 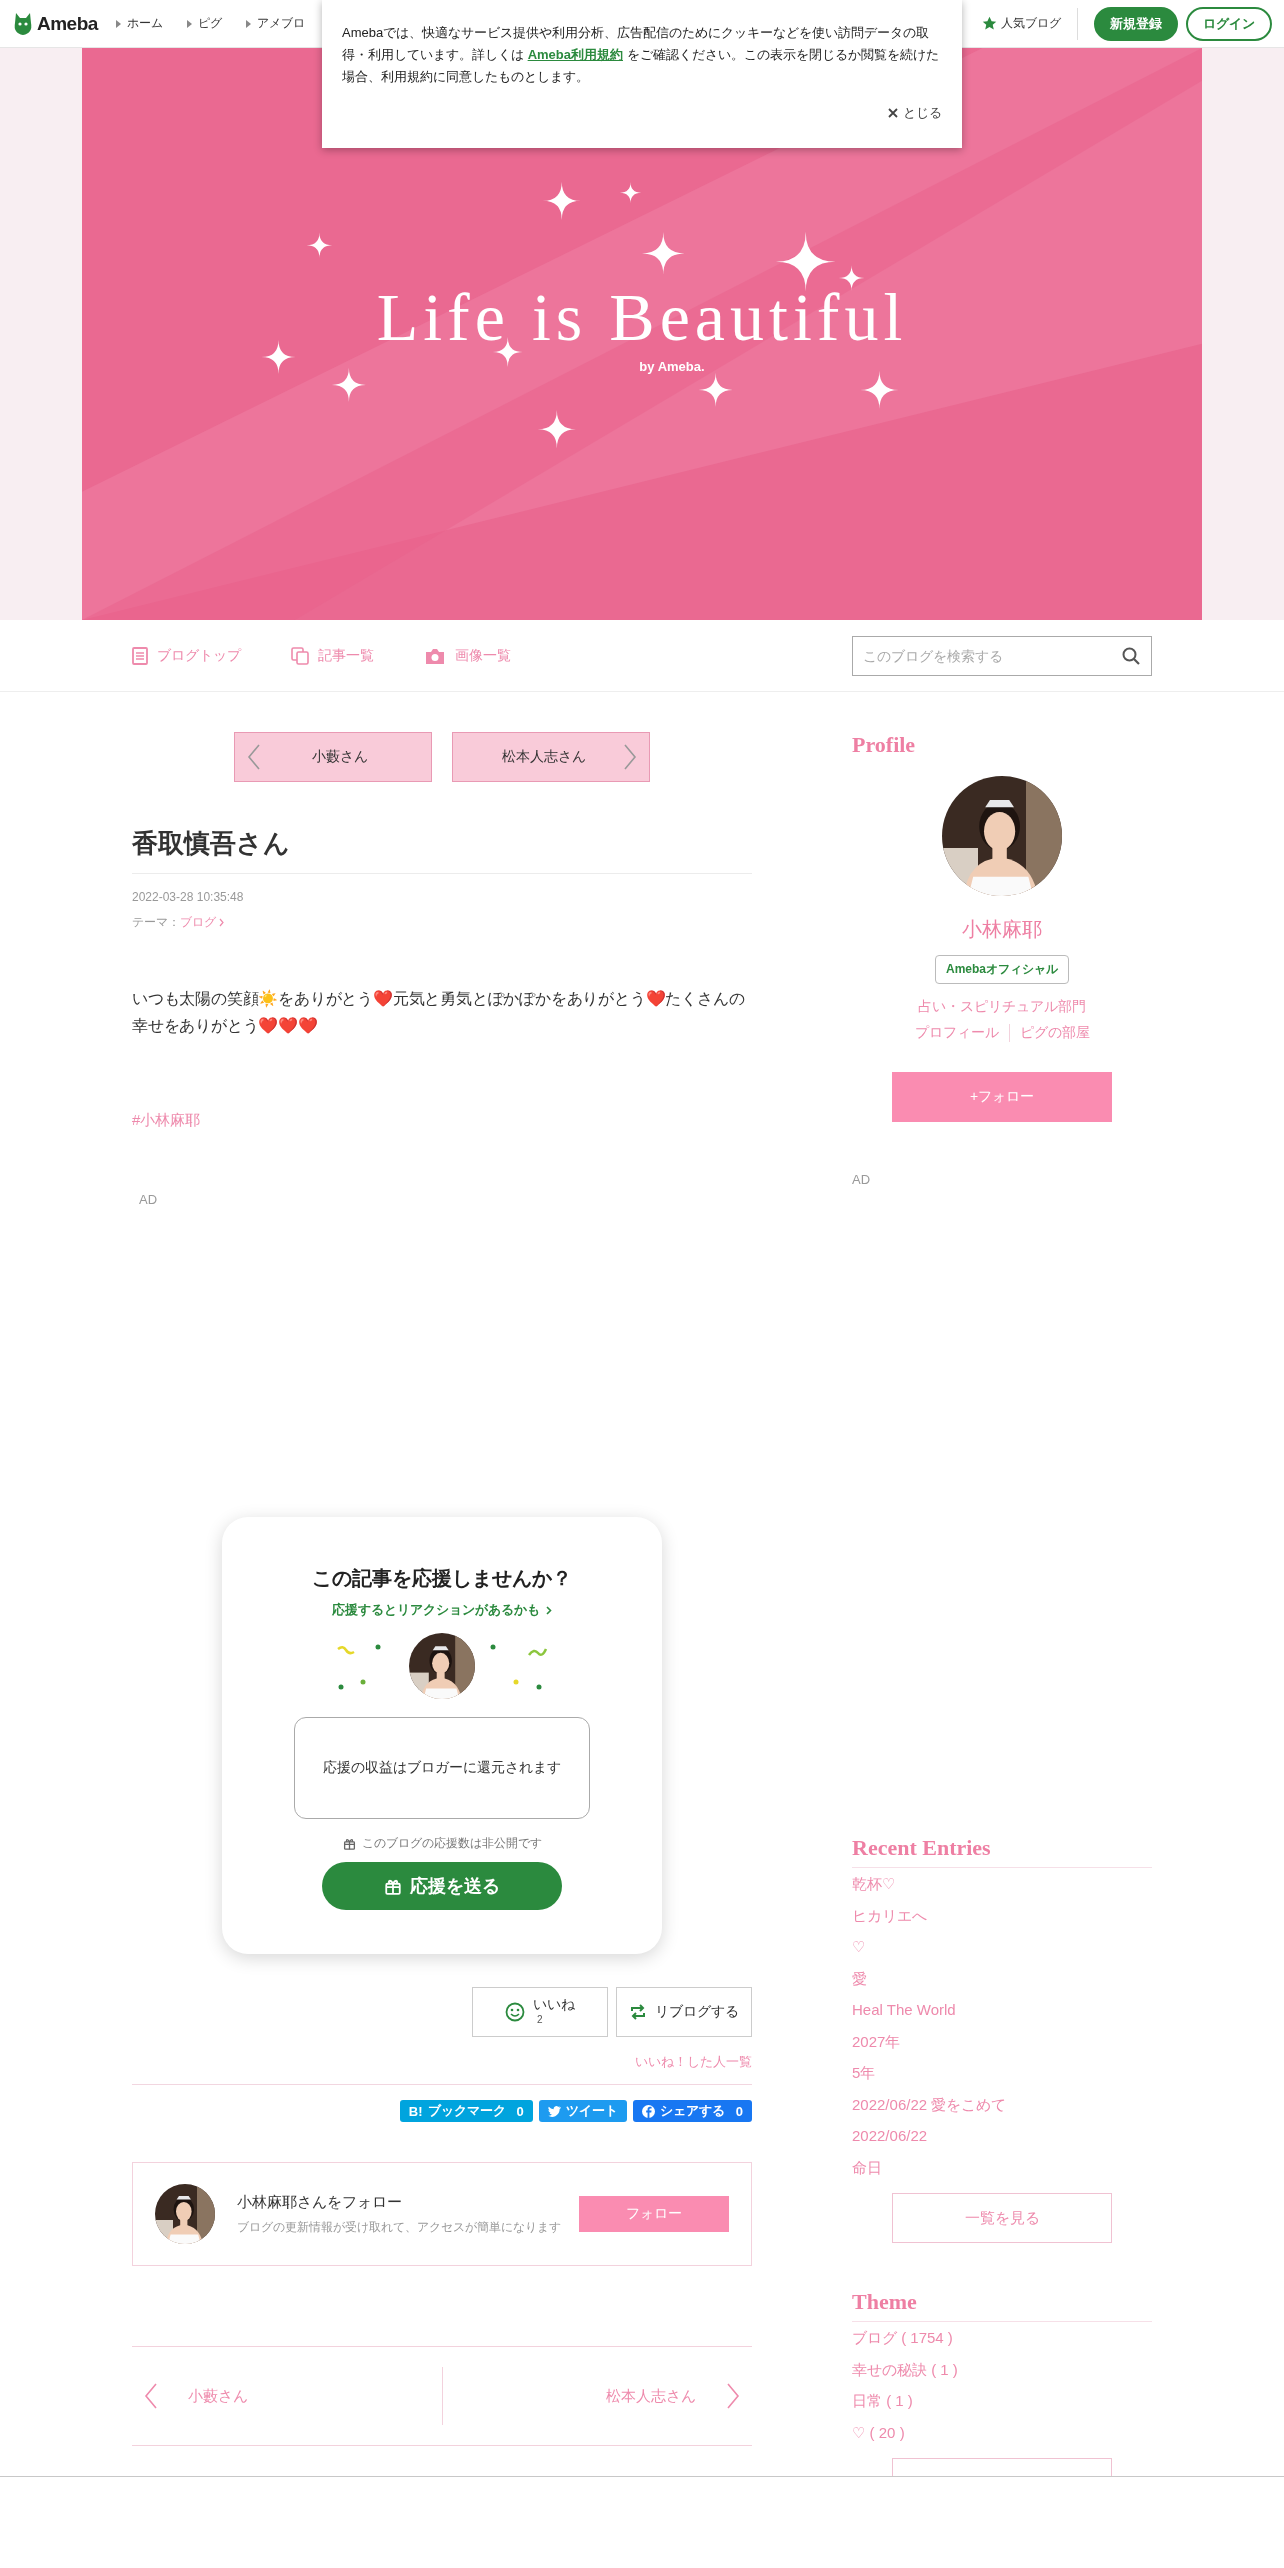 I want to click on recent-entry-link: Heal The World, so click(x=1002, y=2010).